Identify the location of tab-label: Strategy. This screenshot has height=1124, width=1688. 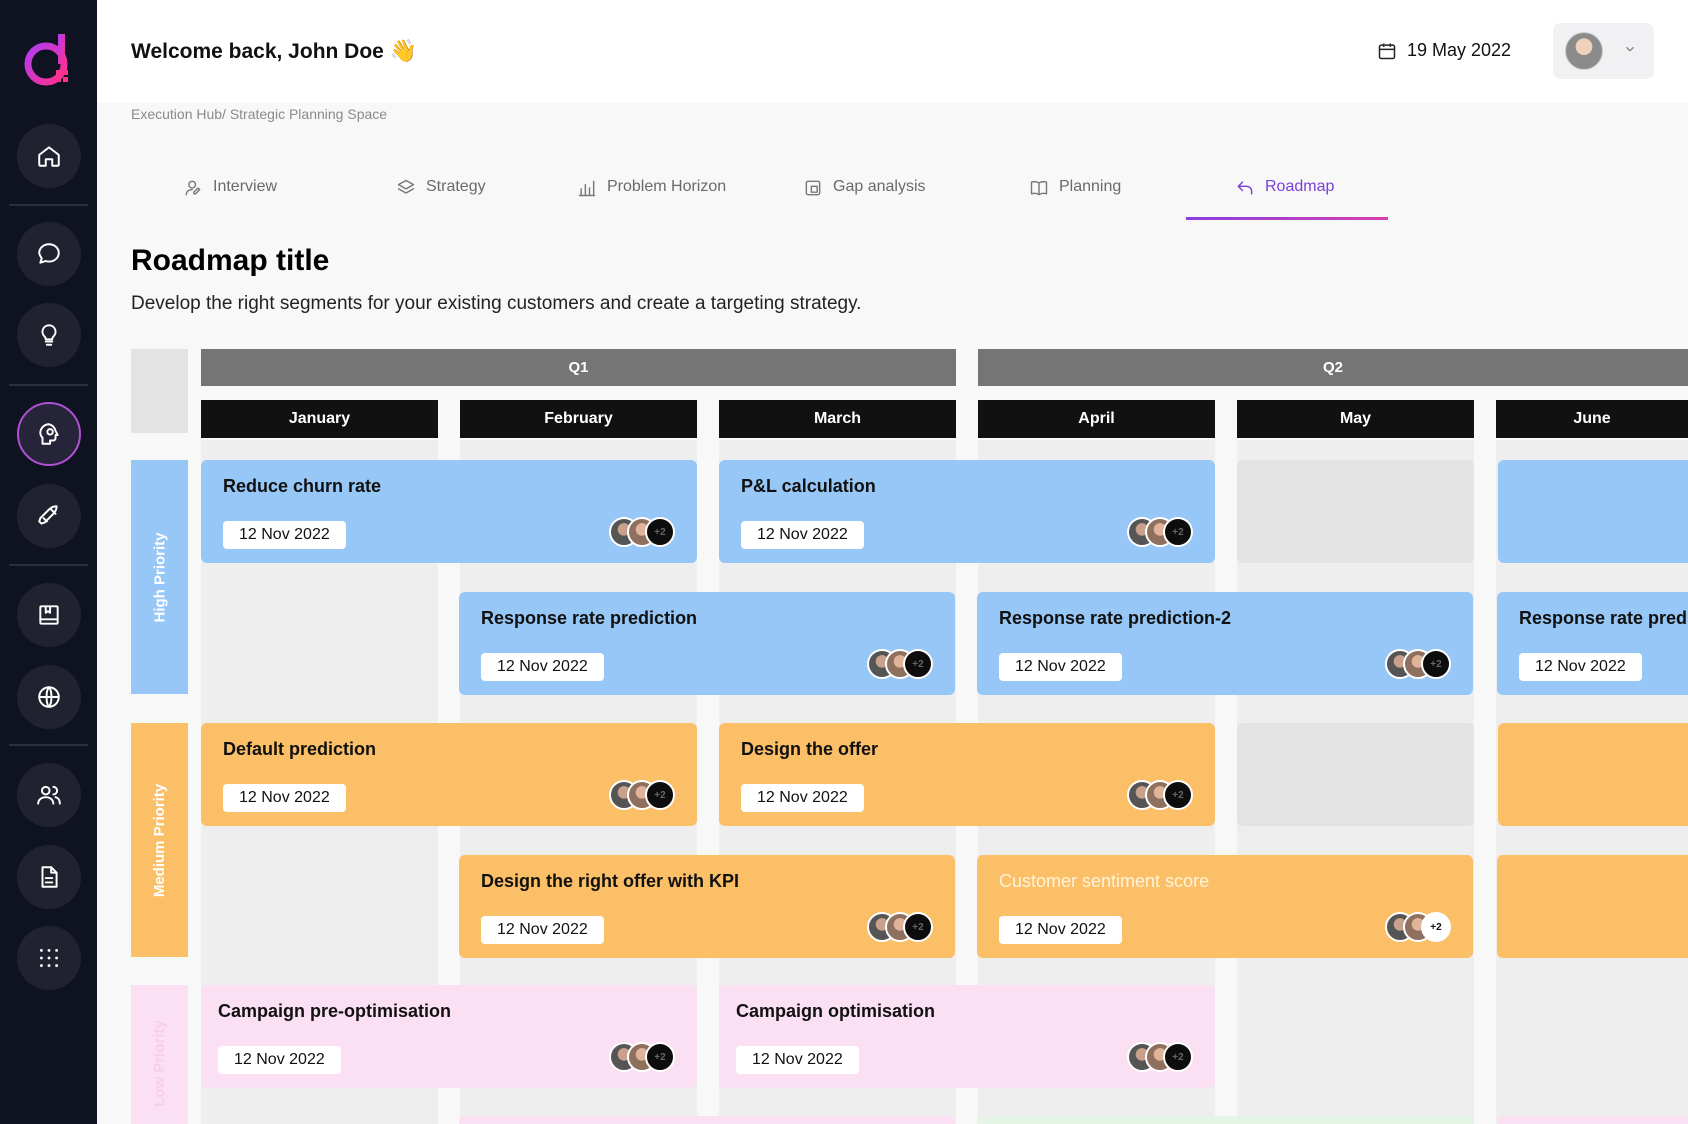
(456, 186).